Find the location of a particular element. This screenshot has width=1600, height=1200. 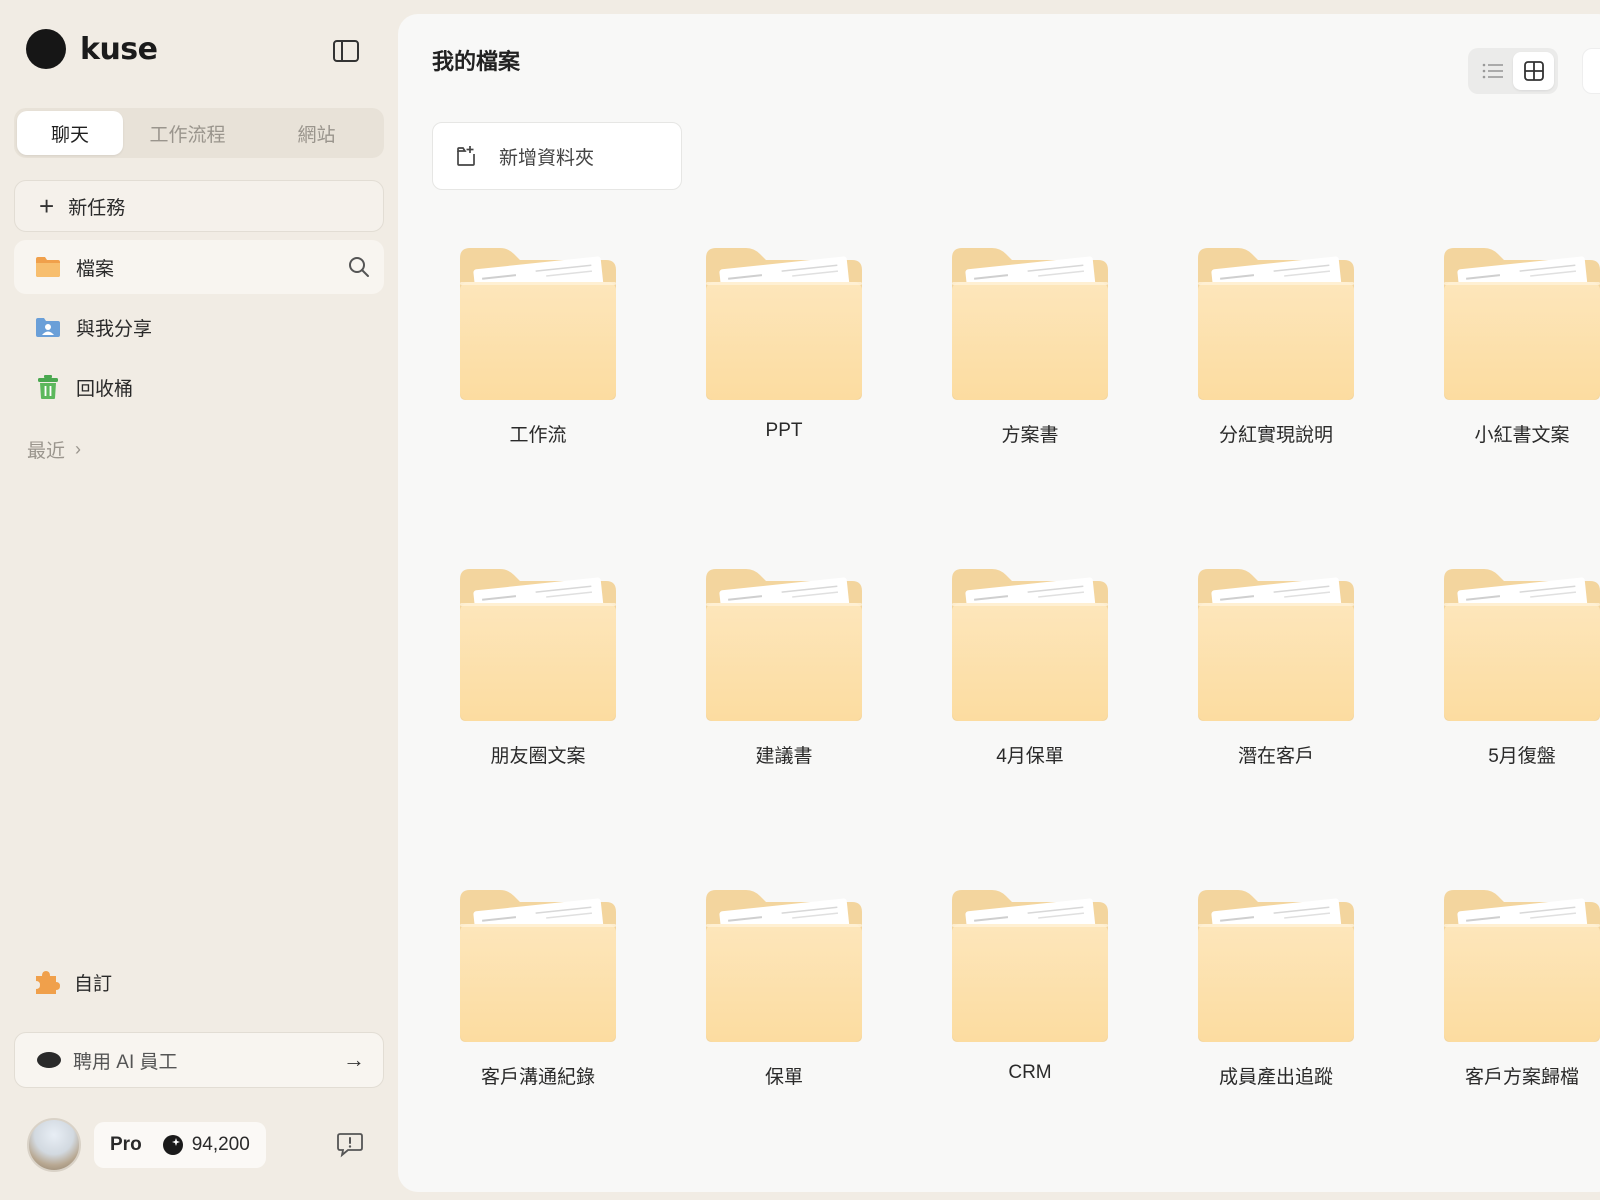

folder-item: 潛在客戶 is located at coordinates (1270, 685).